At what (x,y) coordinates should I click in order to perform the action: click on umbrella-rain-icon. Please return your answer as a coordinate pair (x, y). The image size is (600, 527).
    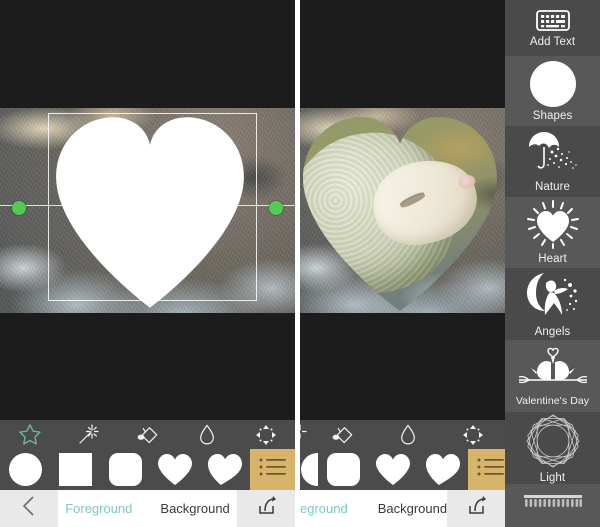
    Looking at the image, I should click on (553, 154).